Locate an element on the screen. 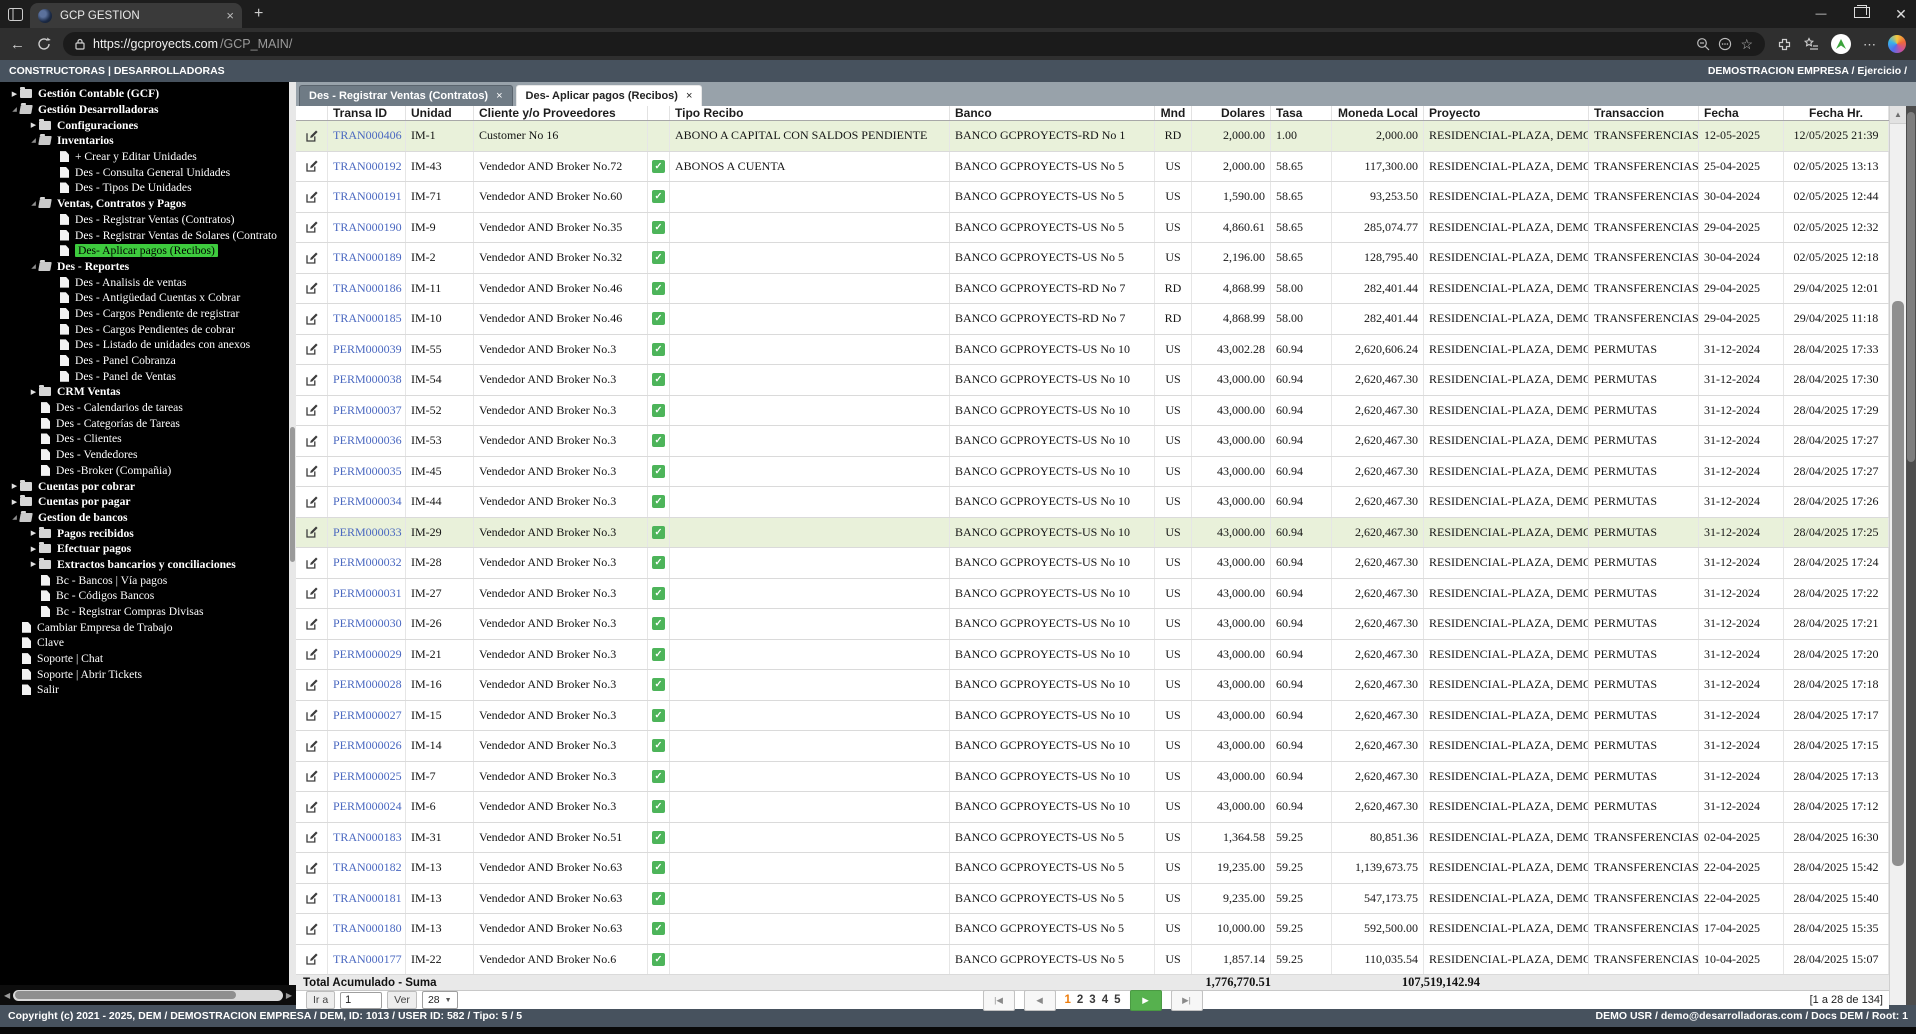 The height and width of the screenshot is (1034, 1916). scroll-up-icon: ▲ is located at coordinates (1898, 115).